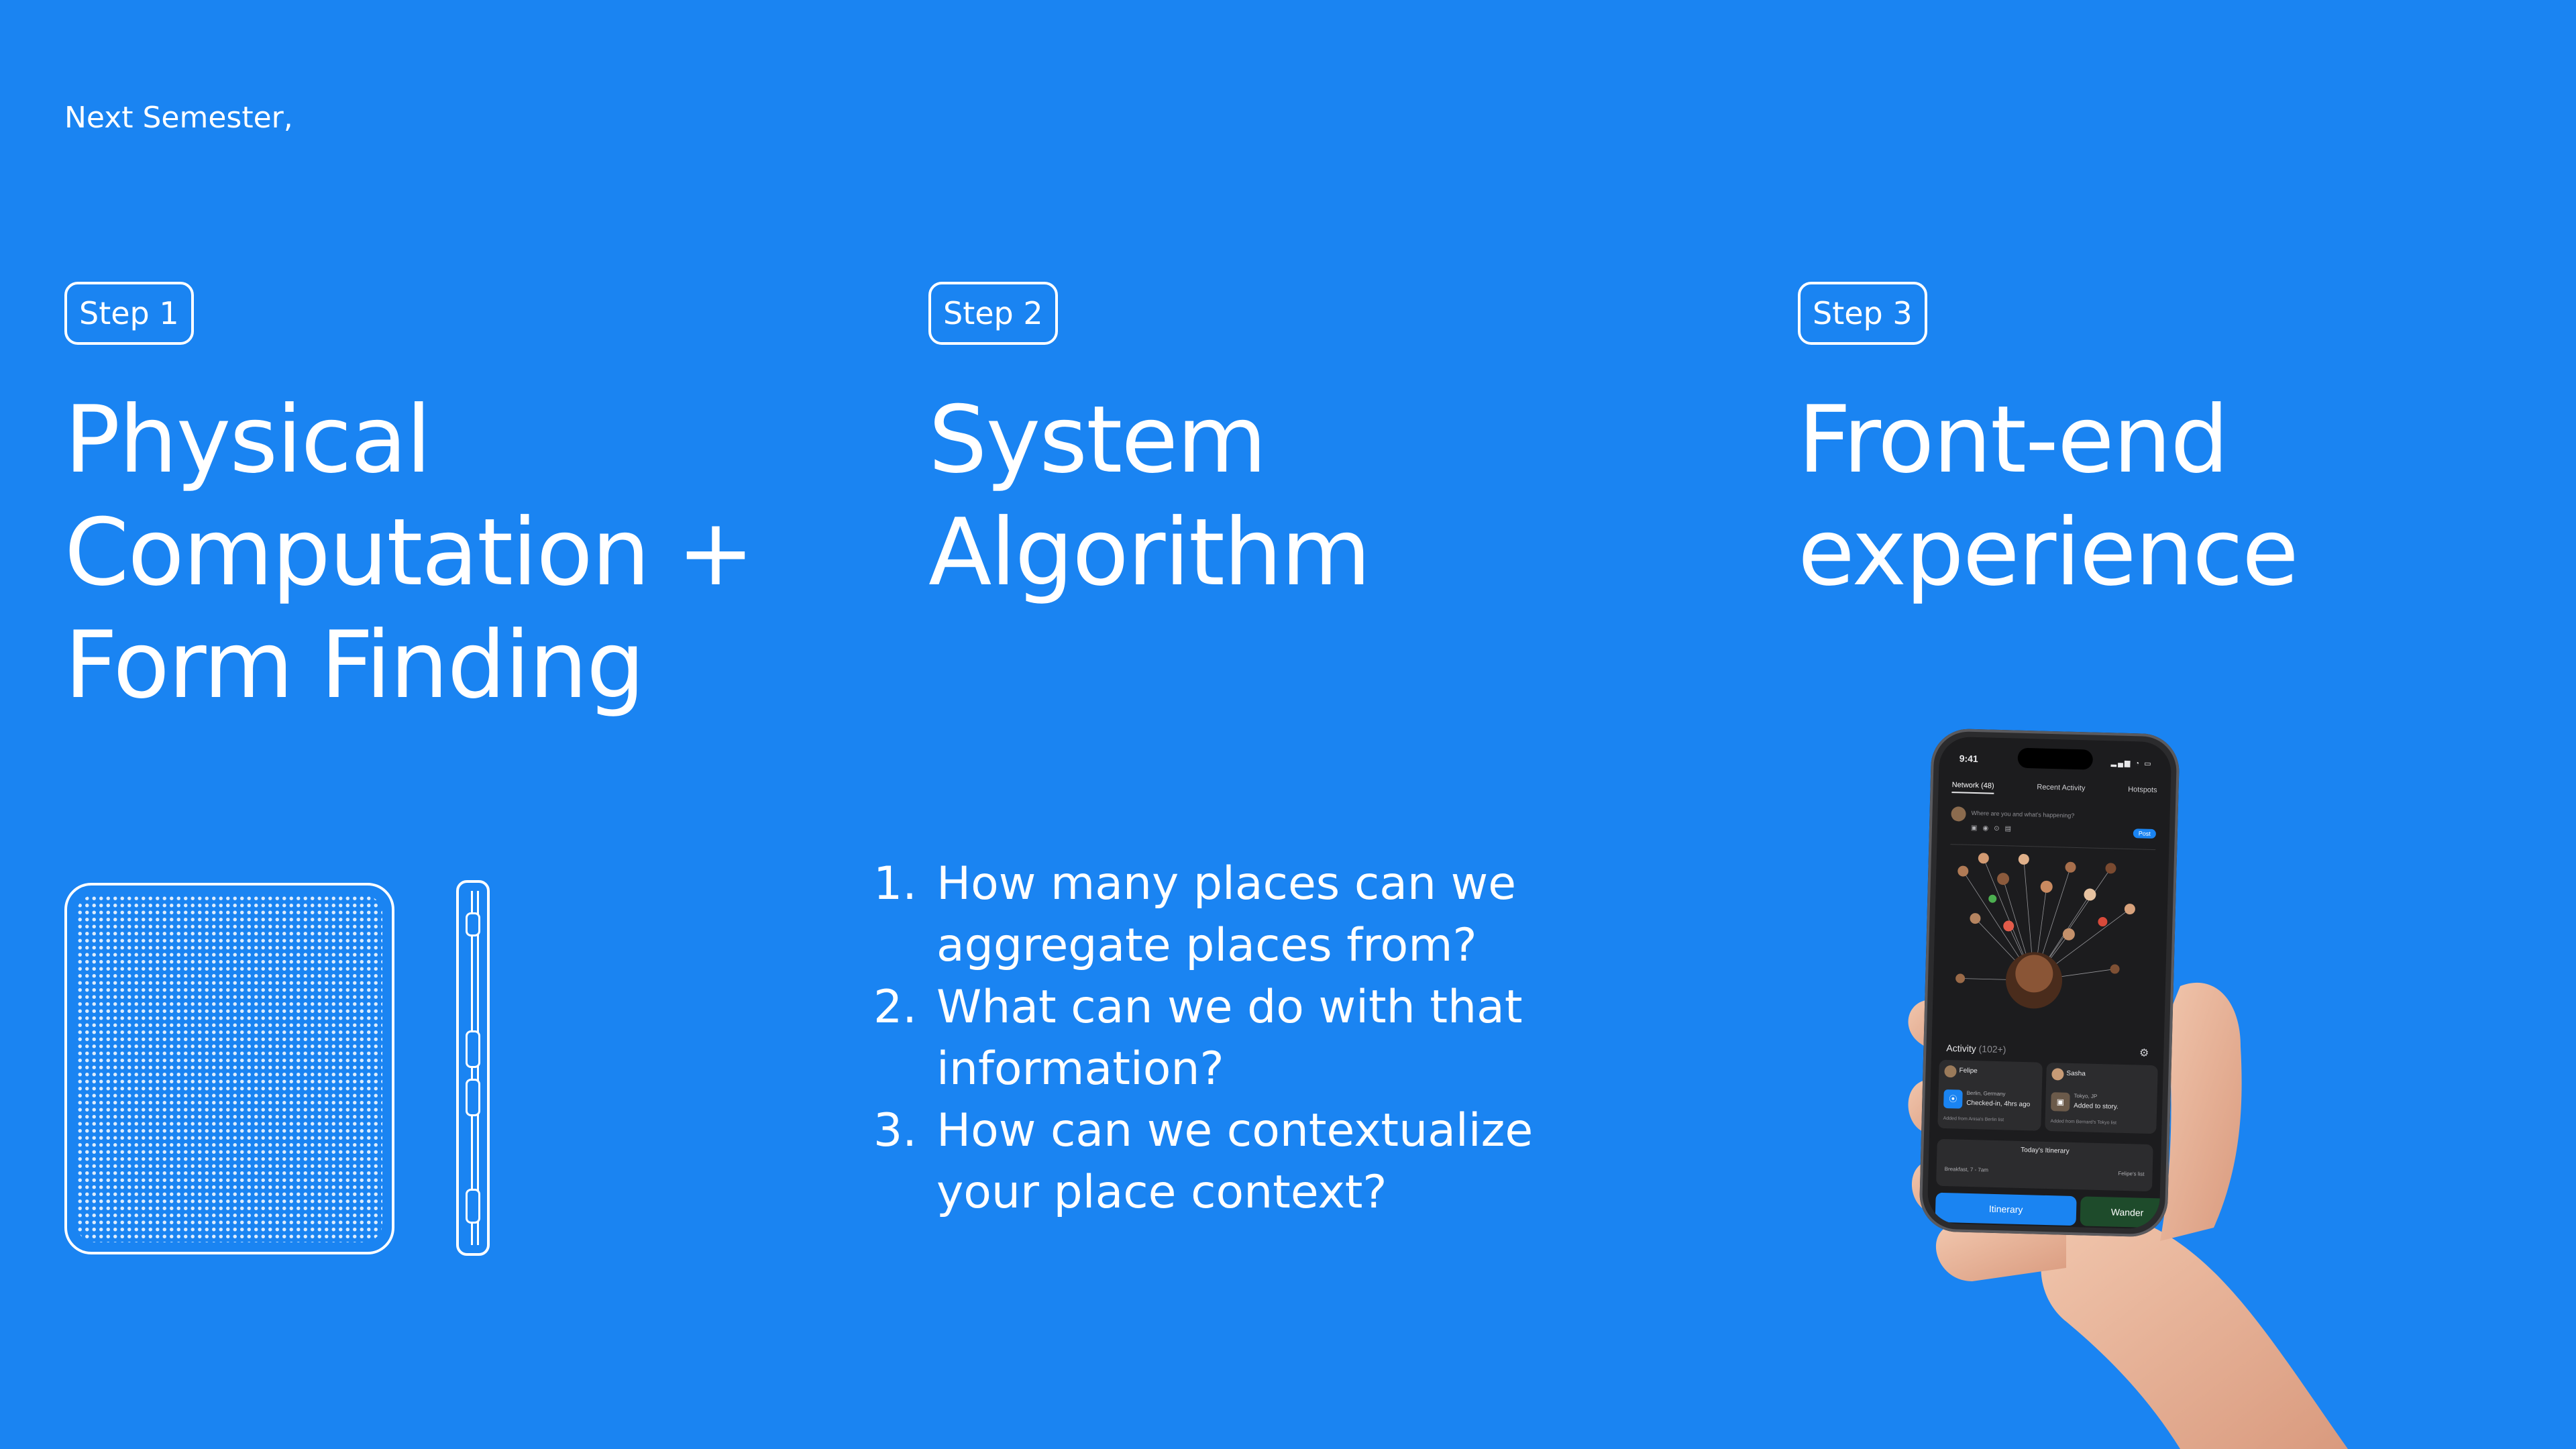 The height and width of the screenshot is (1449, 2576). Describe the element at coordinates (993, 313) in the screenshot. I see `step-2-badge: Step 2` at that location.